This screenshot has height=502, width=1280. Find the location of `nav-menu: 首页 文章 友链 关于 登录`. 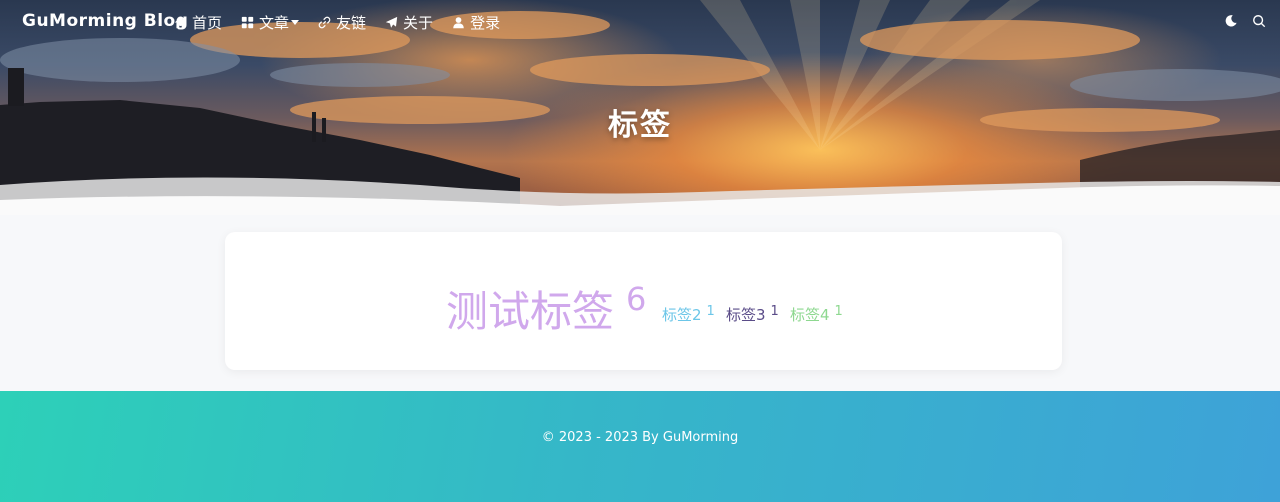

nav-menu: 首页 文章 友链 关于 登录 is located at coordinates (346, 22).